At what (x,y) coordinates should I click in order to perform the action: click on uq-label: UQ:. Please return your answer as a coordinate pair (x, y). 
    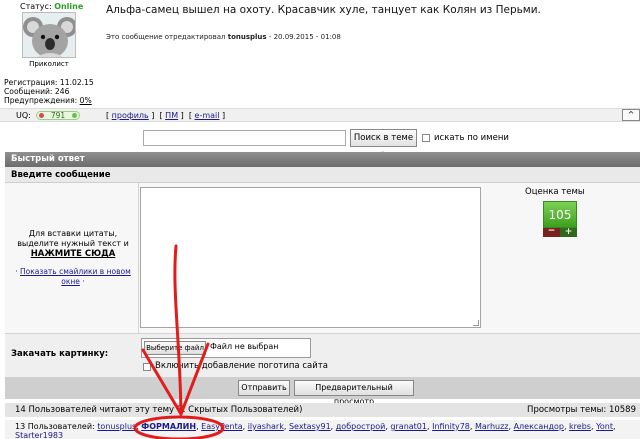
    Looking at the image, I should click on (23, 115).